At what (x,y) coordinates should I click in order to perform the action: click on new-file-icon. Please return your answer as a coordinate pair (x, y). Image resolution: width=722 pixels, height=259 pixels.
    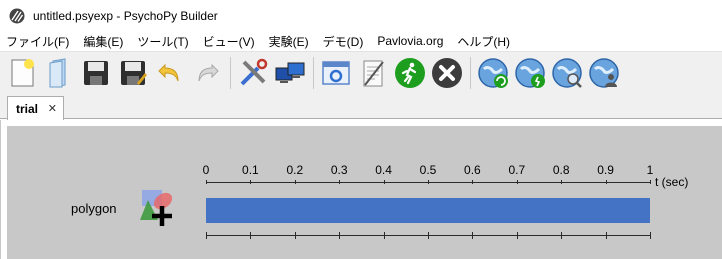
    Looking at the image, I should click on (22, 72).